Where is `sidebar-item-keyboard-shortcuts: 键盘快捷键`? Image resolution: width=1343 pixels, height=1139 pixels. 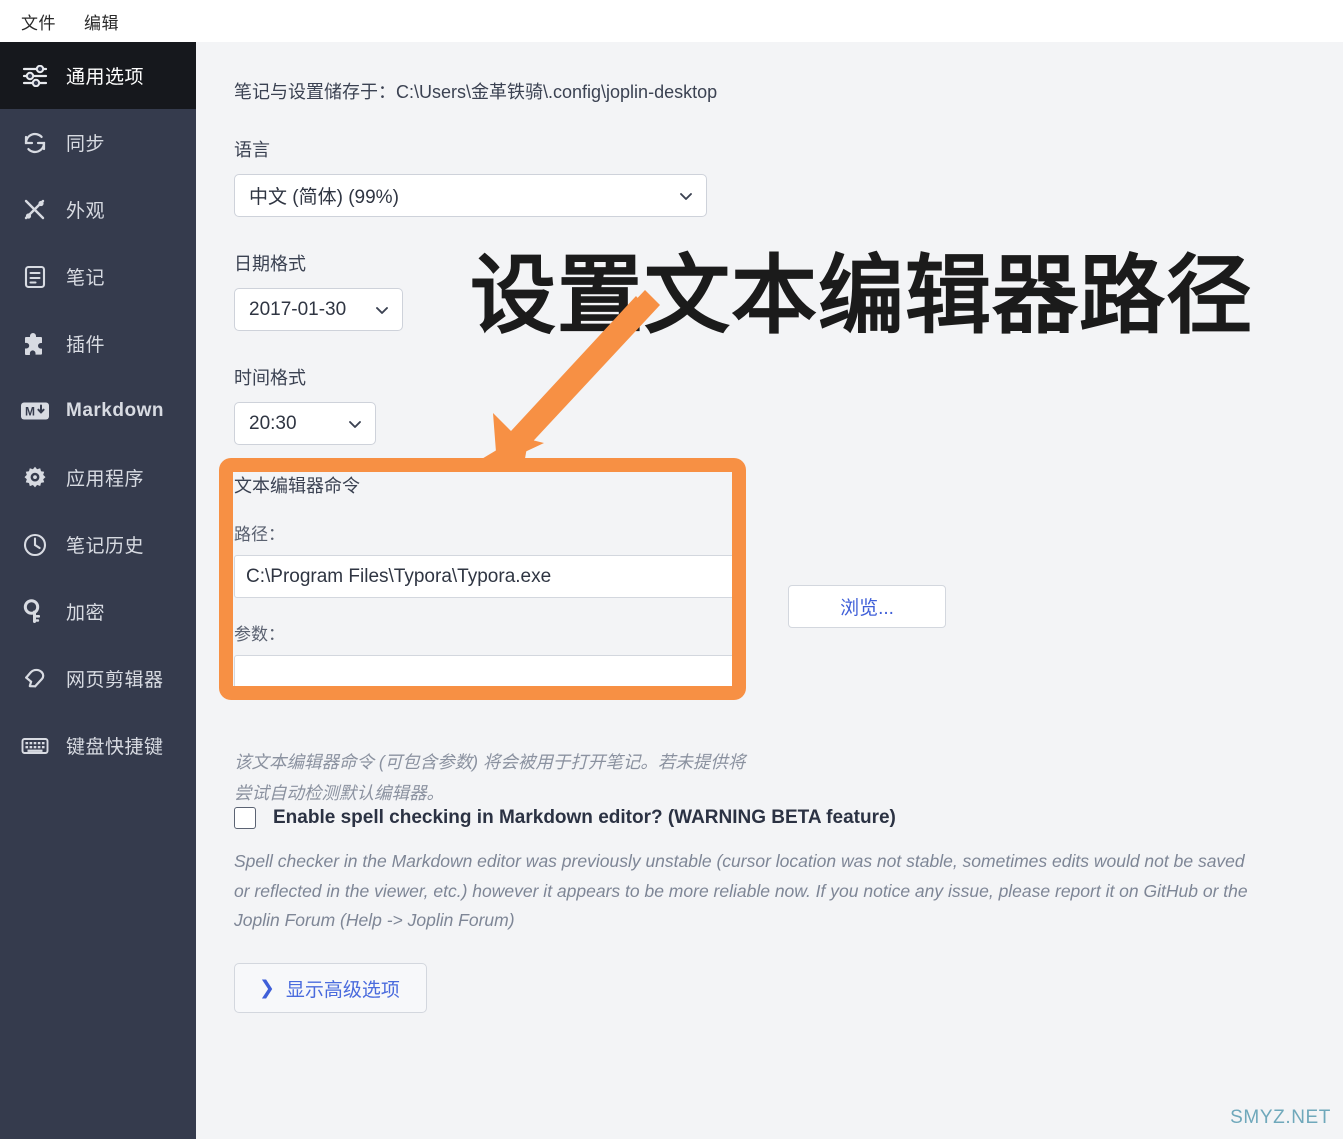
sidebar-item-keyboard-shortcuts: 键盘快捷键 is located at coordinates (98, 745).